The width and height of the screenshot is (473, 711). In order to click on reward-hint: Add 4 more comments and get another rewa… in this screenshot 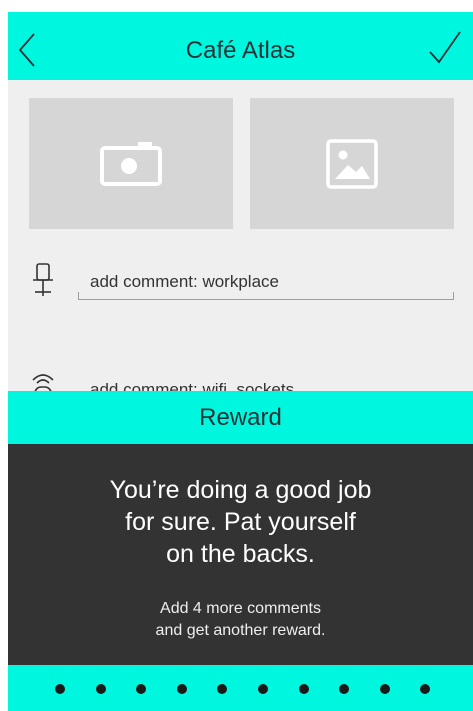, I will do `click(240, 620)`.